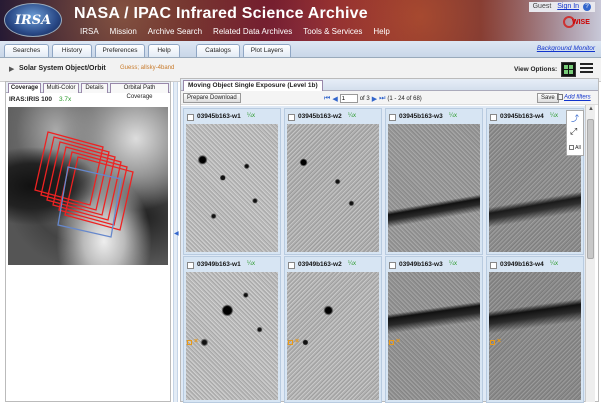 This screenshot has width=601, height=404. What do you see at coordinates (176, 242) in the screenshot?
I see `panel-splitter: ◀` at bounding box center [176, 242].